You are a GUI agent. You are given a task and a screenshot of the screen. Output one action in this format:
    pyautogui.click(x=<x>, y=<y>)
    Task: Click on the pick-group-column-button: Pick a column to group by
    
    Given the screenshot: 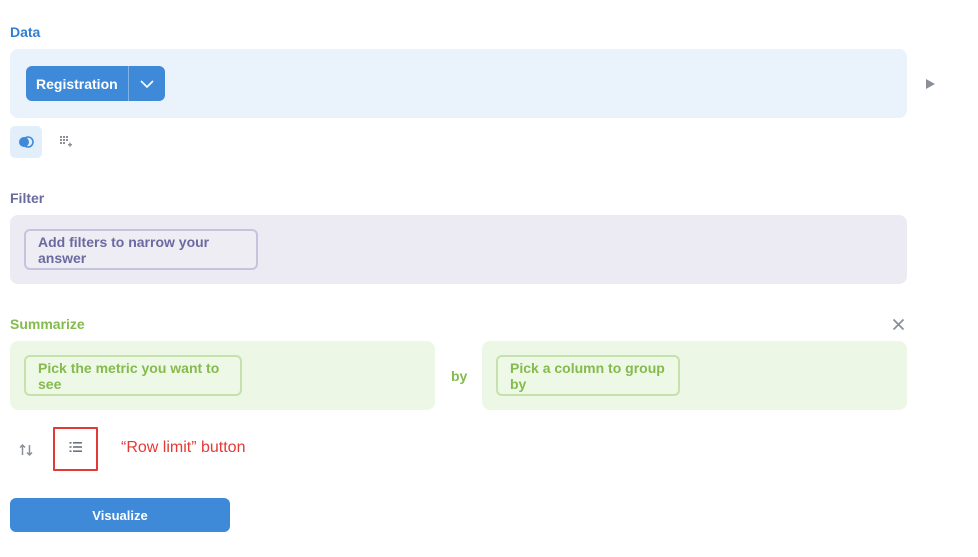 What is the action you would take?
    pyautogui.click(x=588, y=375)
    